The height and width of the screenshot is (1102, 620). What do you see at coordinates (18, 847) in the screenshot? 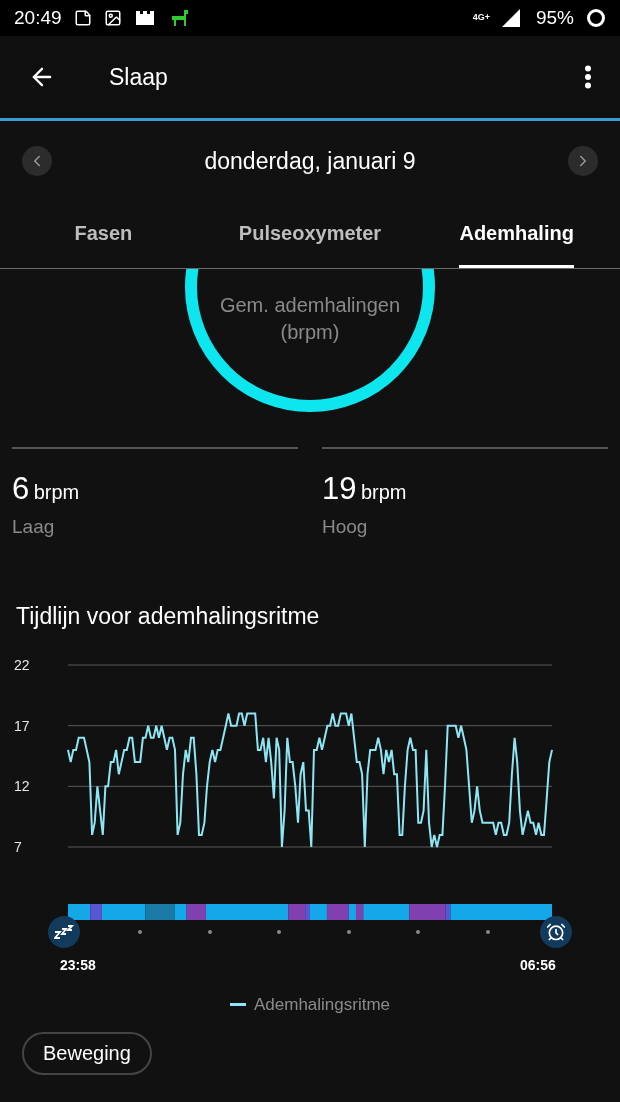
I see `axis-label: 7` at bounding box center [18, 847].